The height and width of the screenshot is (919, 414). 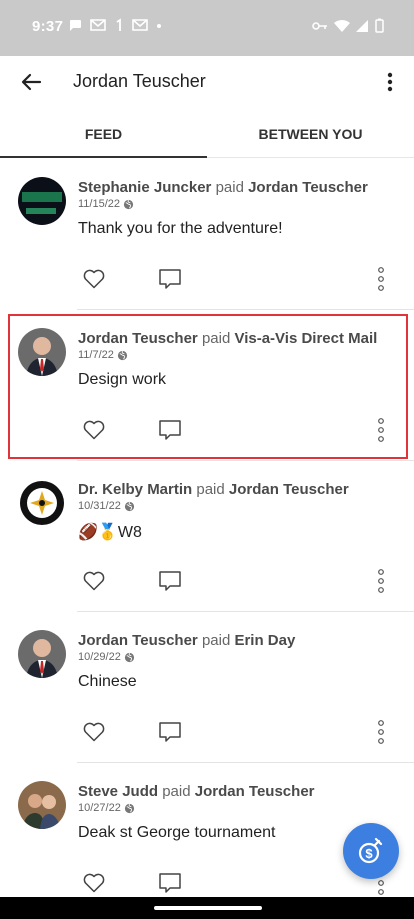 I want to click on system-icons, so click(x=348, y=25).